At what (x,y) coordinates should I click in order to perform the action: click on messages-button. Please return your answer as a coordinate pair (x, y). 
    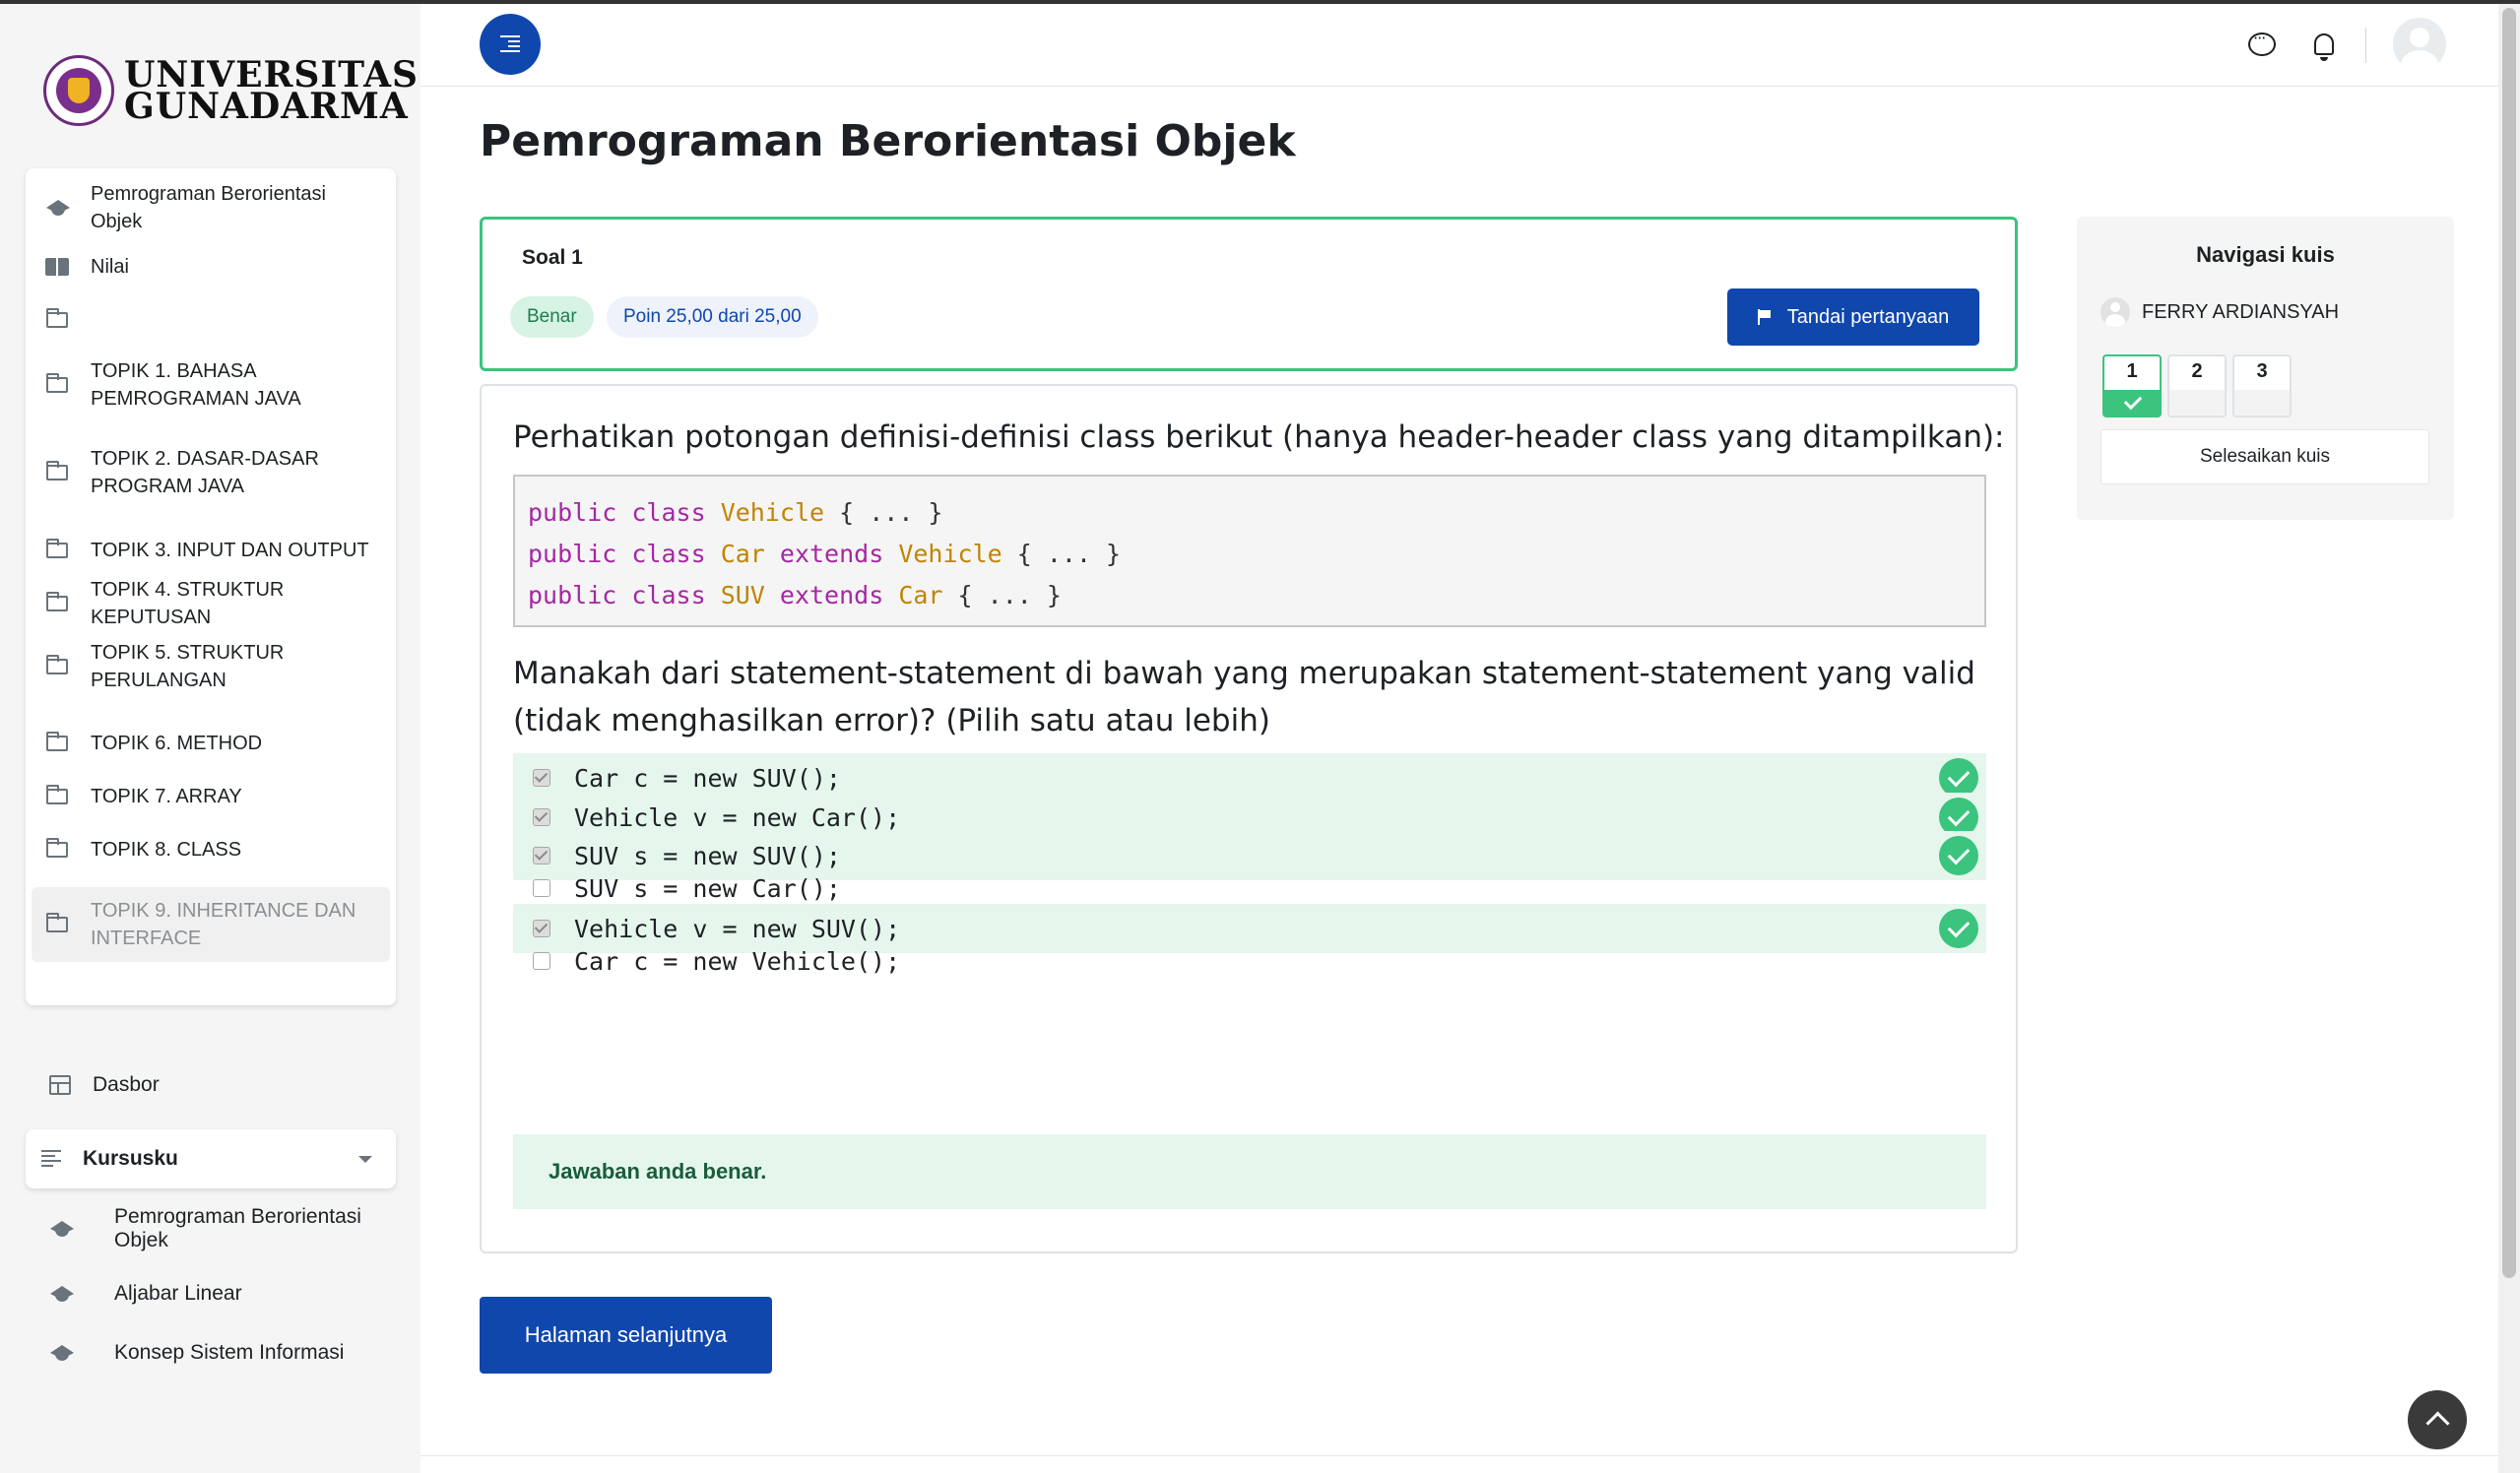
    Looking at the image, I should click on (2262, 44).